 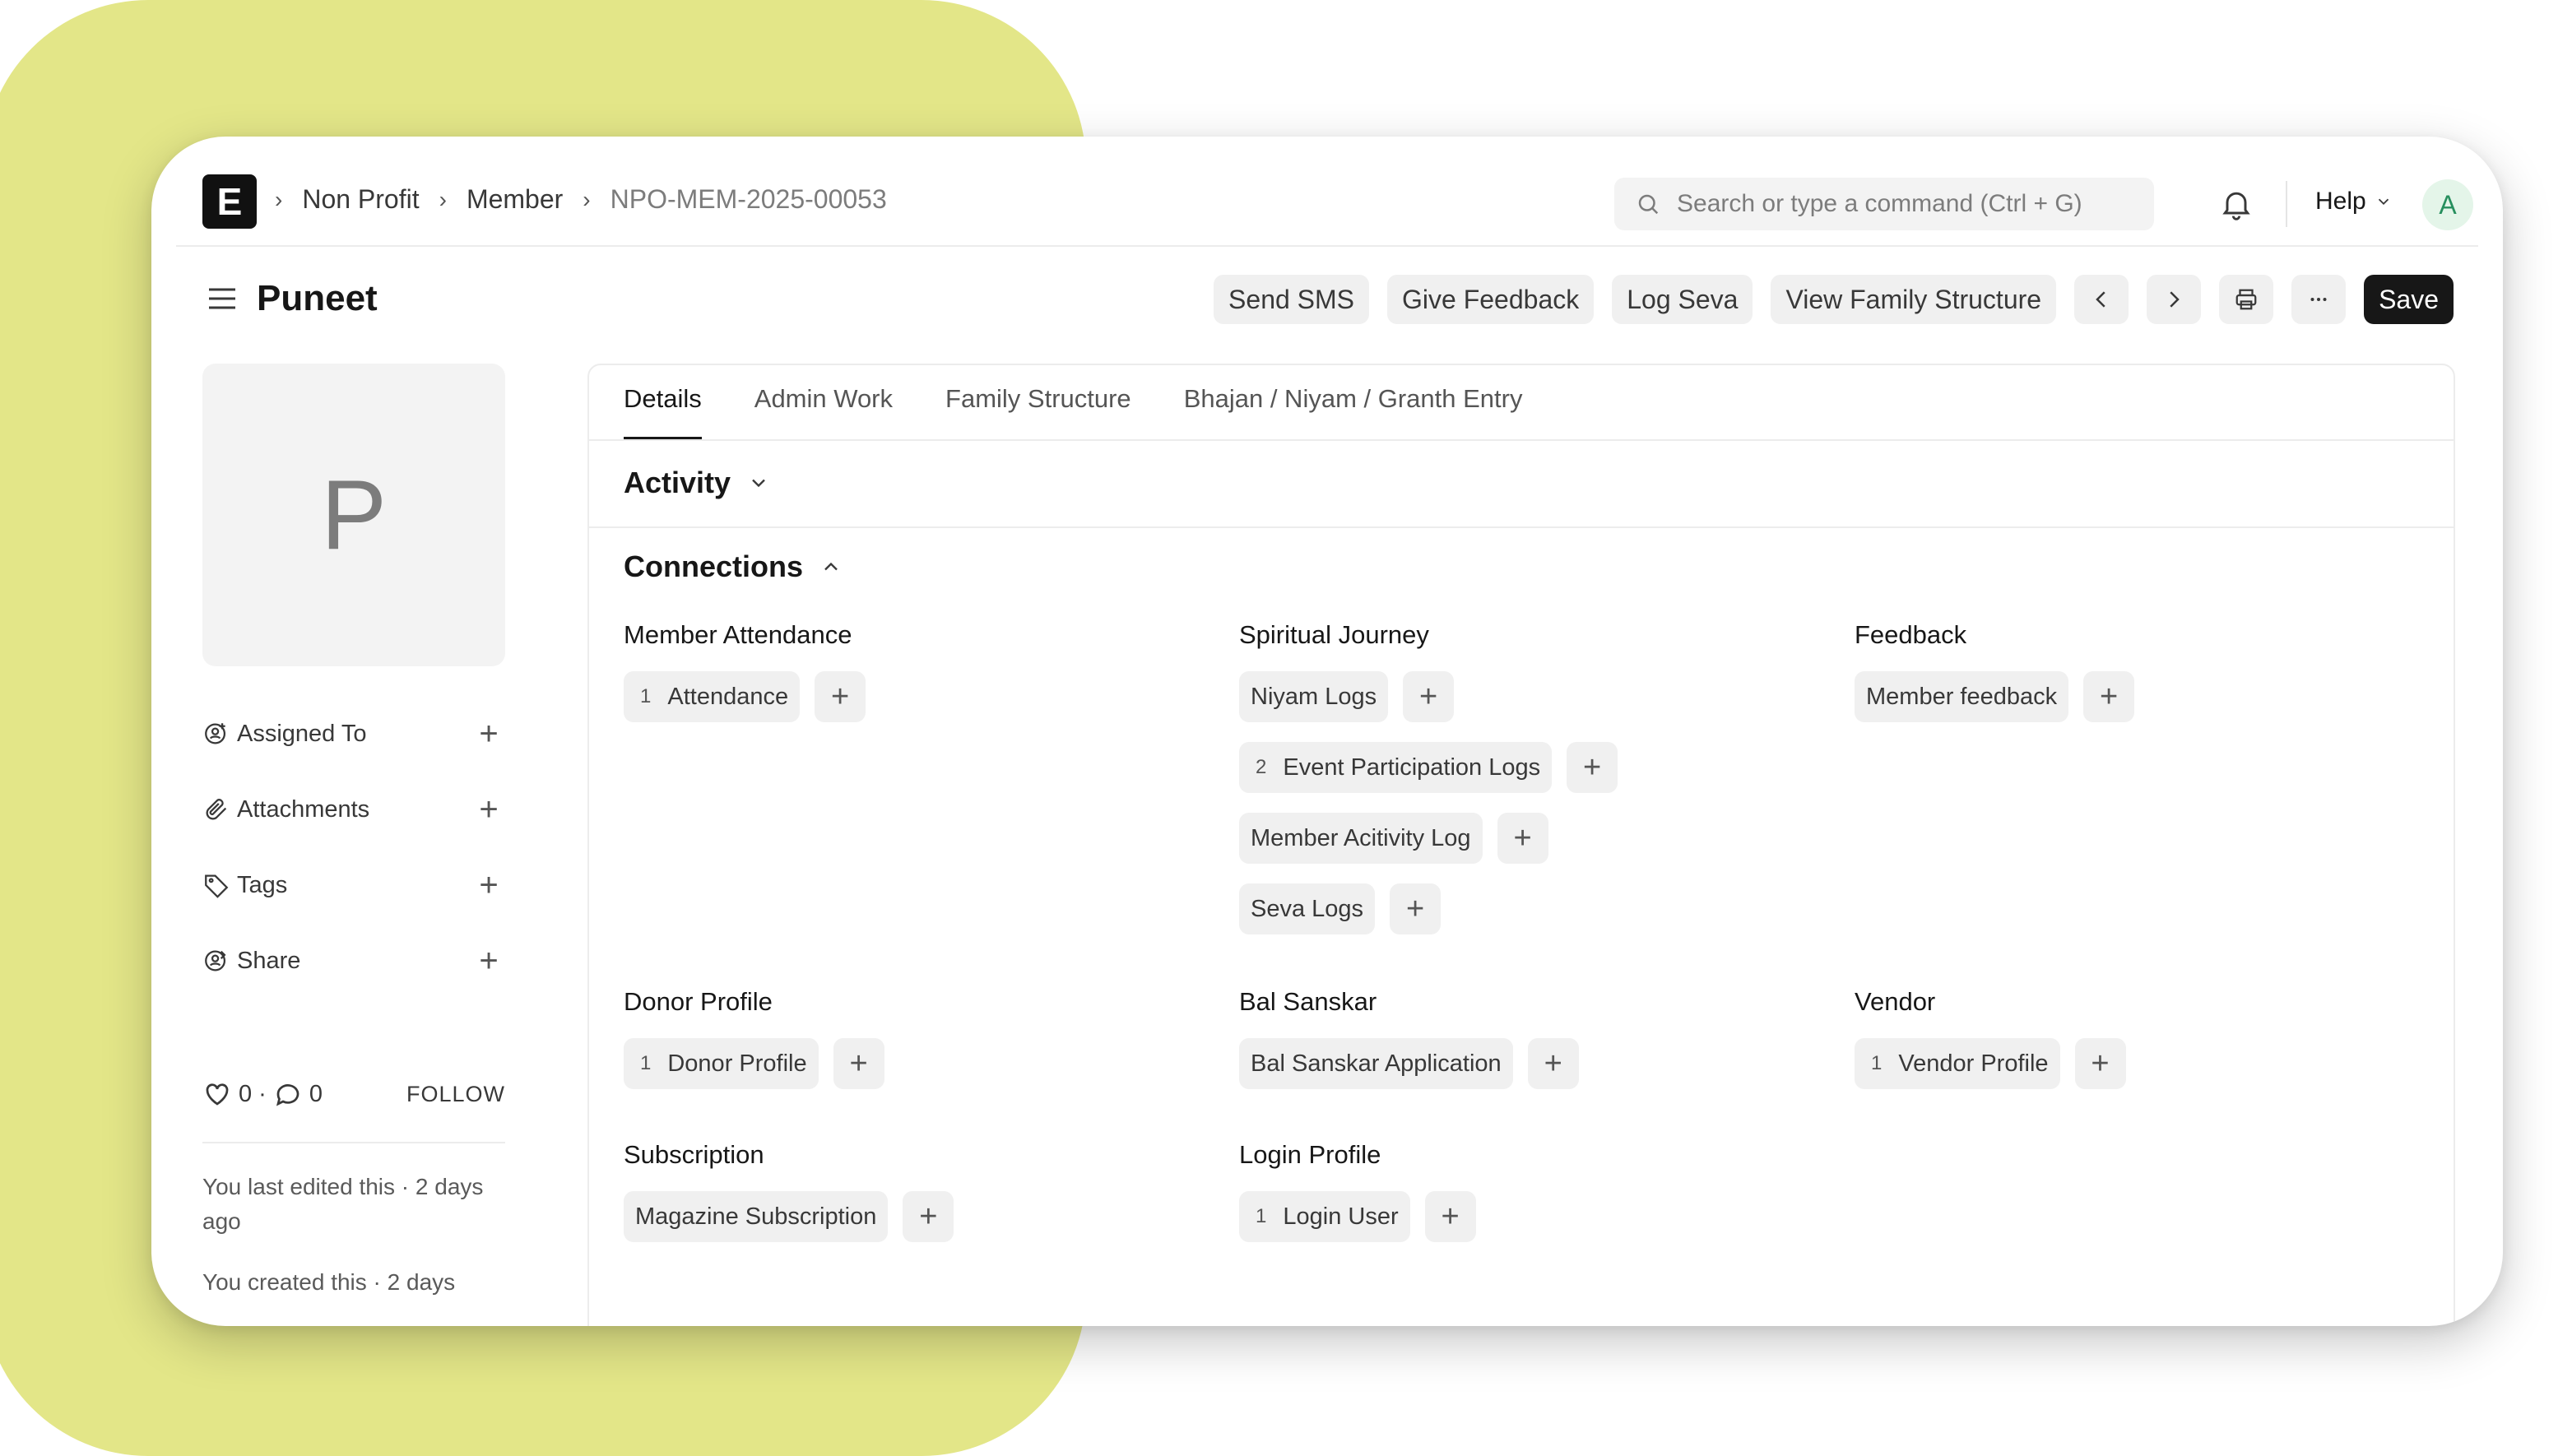 I want to click on comment-icon, so click(x=288, y=1094).